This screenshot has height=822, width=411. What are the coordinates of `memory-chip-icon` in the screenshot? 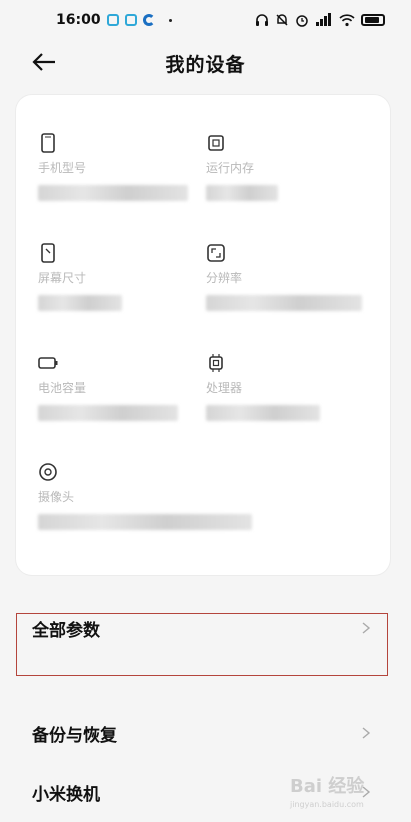 It's located at (216, 143).